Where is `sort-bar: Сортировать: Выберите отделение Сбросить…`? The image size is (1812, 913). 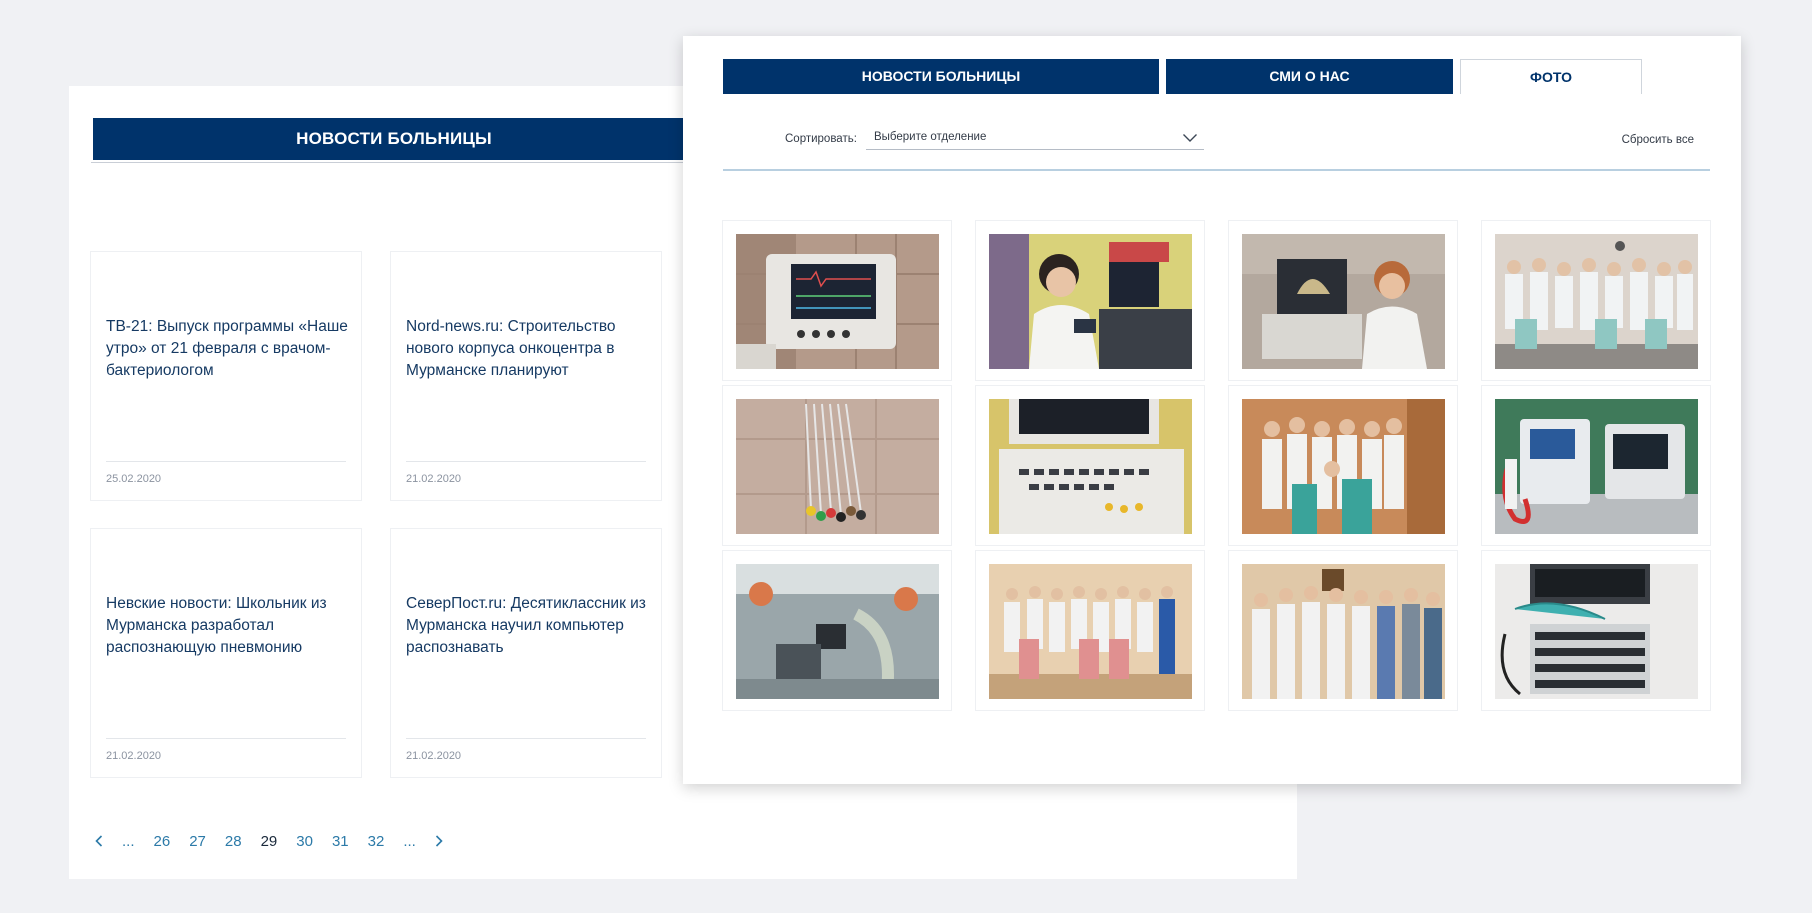 sort-bar: Сортировать: Выберите отделение Сбросить… is located at coordinates (1216, 141).